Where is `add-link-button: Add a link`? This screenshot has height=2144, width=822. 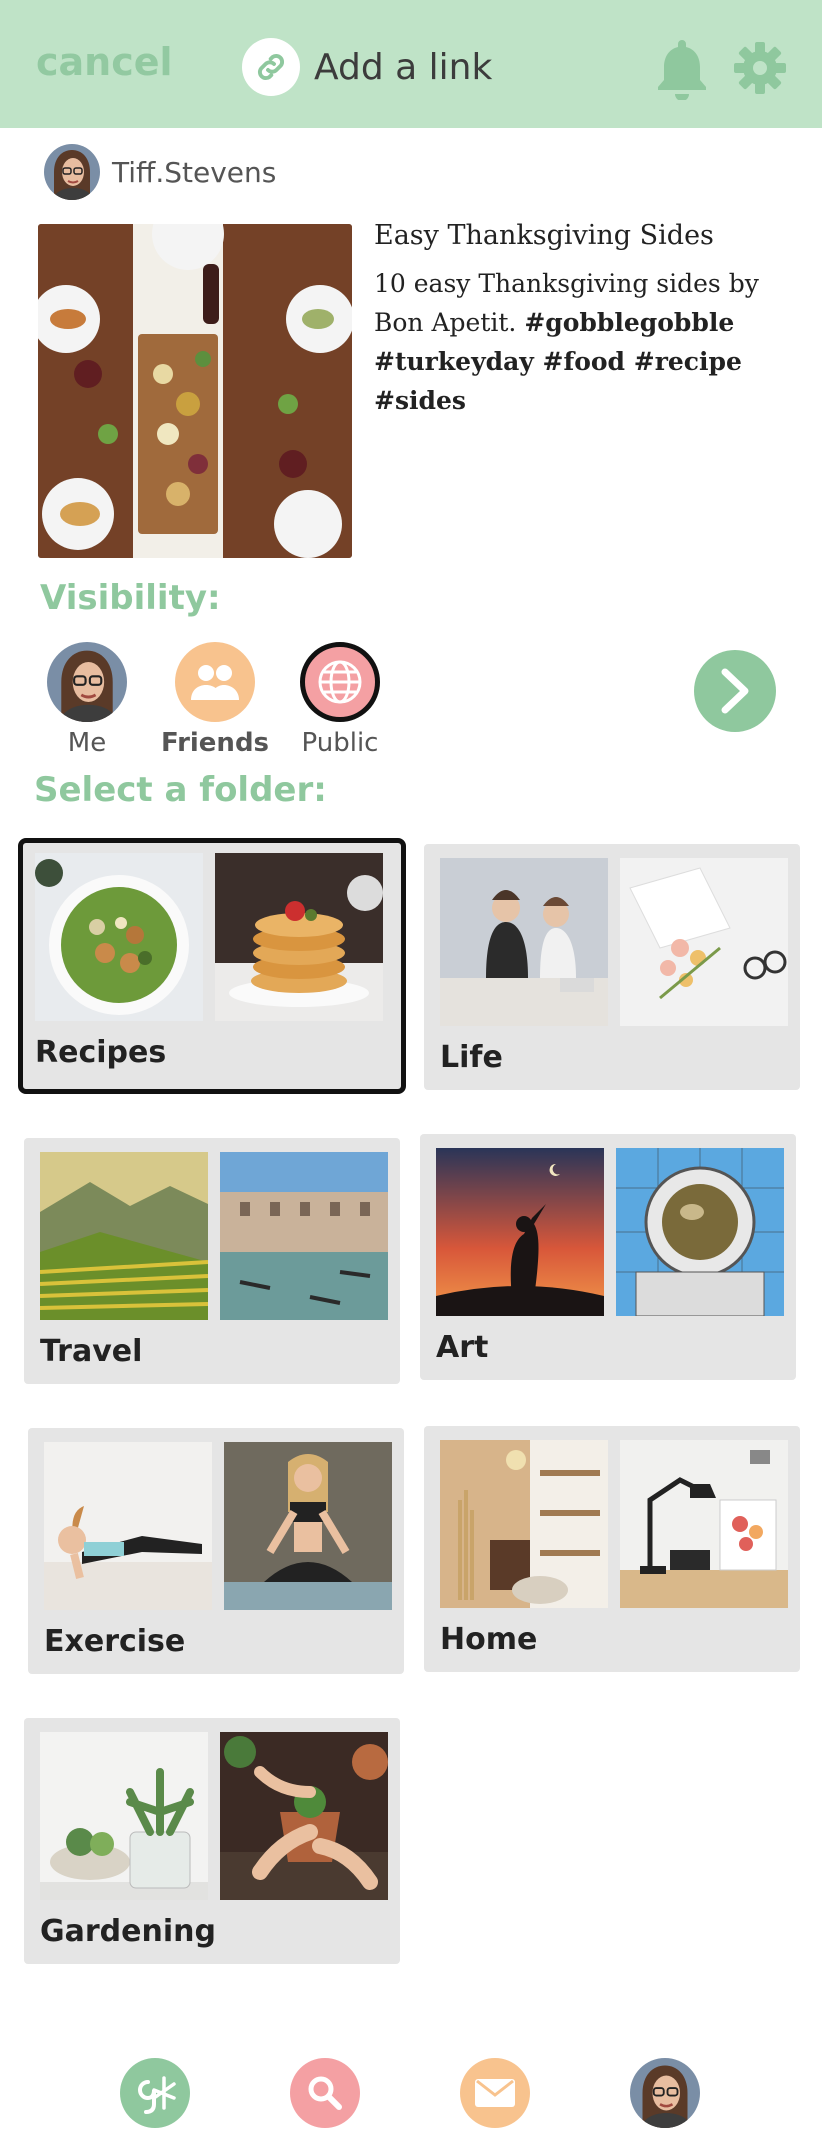 add-link-button: Add a link is located at coordinates (367, 67).